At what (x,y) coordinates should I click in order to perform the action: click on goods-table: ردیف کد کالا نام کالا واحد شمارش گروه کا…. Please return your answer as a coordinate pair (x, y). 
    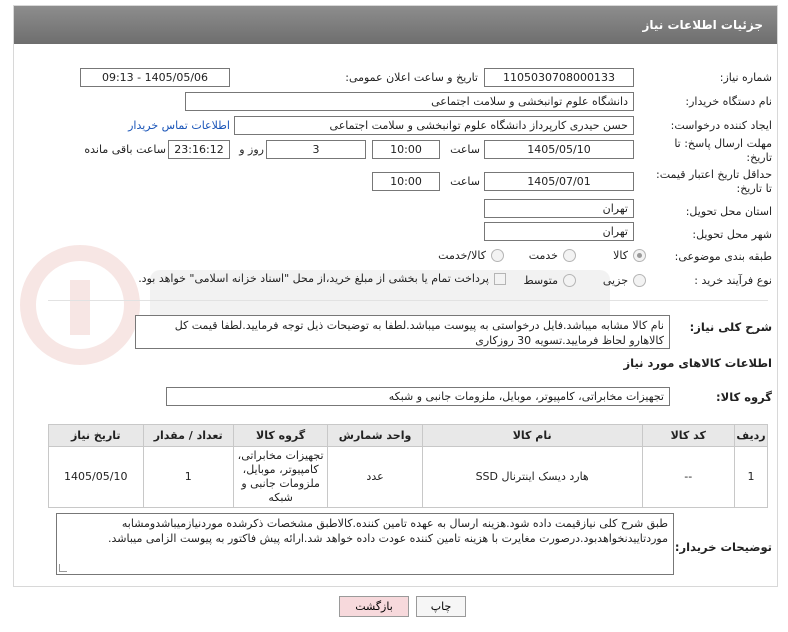
    Looking at the image, I should click on (408, 466).